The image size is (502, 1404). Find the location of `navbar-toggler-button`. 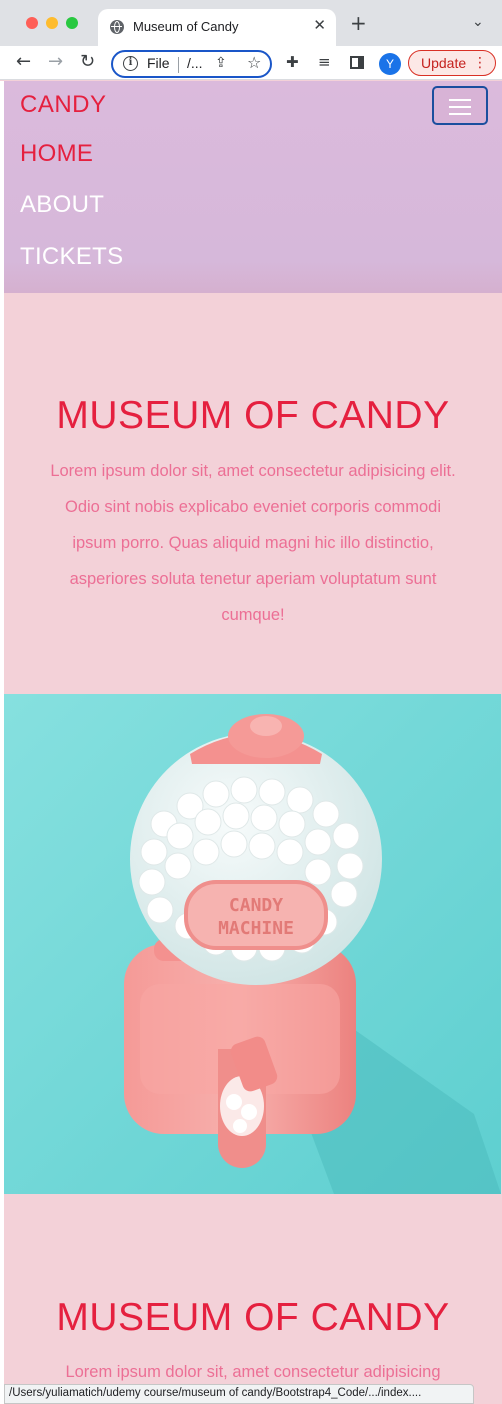

navbar-toggler-button is located at coordinates (460, 105).